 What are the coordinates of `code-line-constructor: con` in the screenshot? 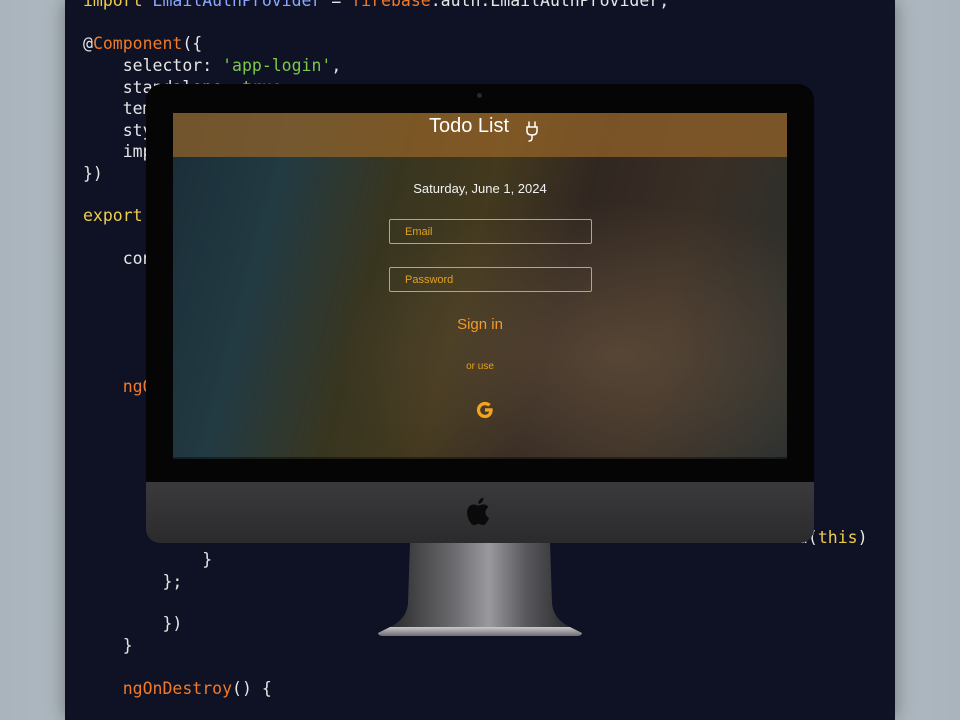 It's located at (118, 258).